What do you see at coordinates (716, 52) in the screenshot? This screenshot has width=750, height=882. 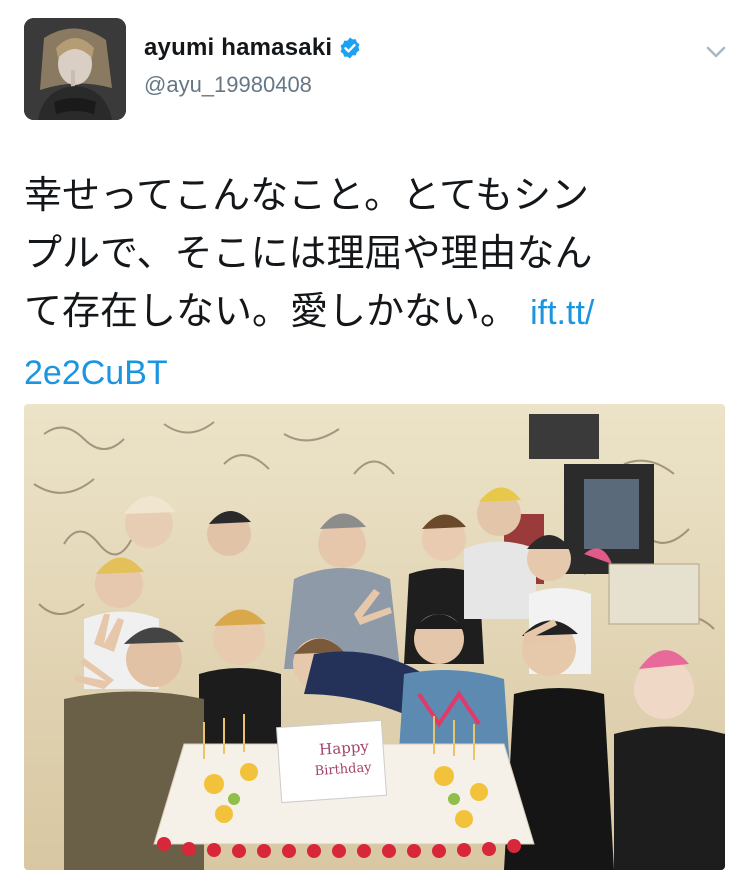 I see `chevron-down-icon` at bounding box center [716, 52].